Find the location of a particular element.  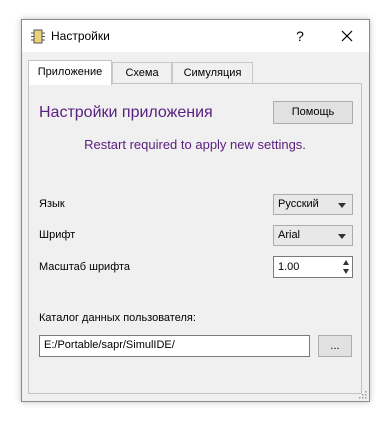

font-label: Шрифт is located at coordinates (57, 235).